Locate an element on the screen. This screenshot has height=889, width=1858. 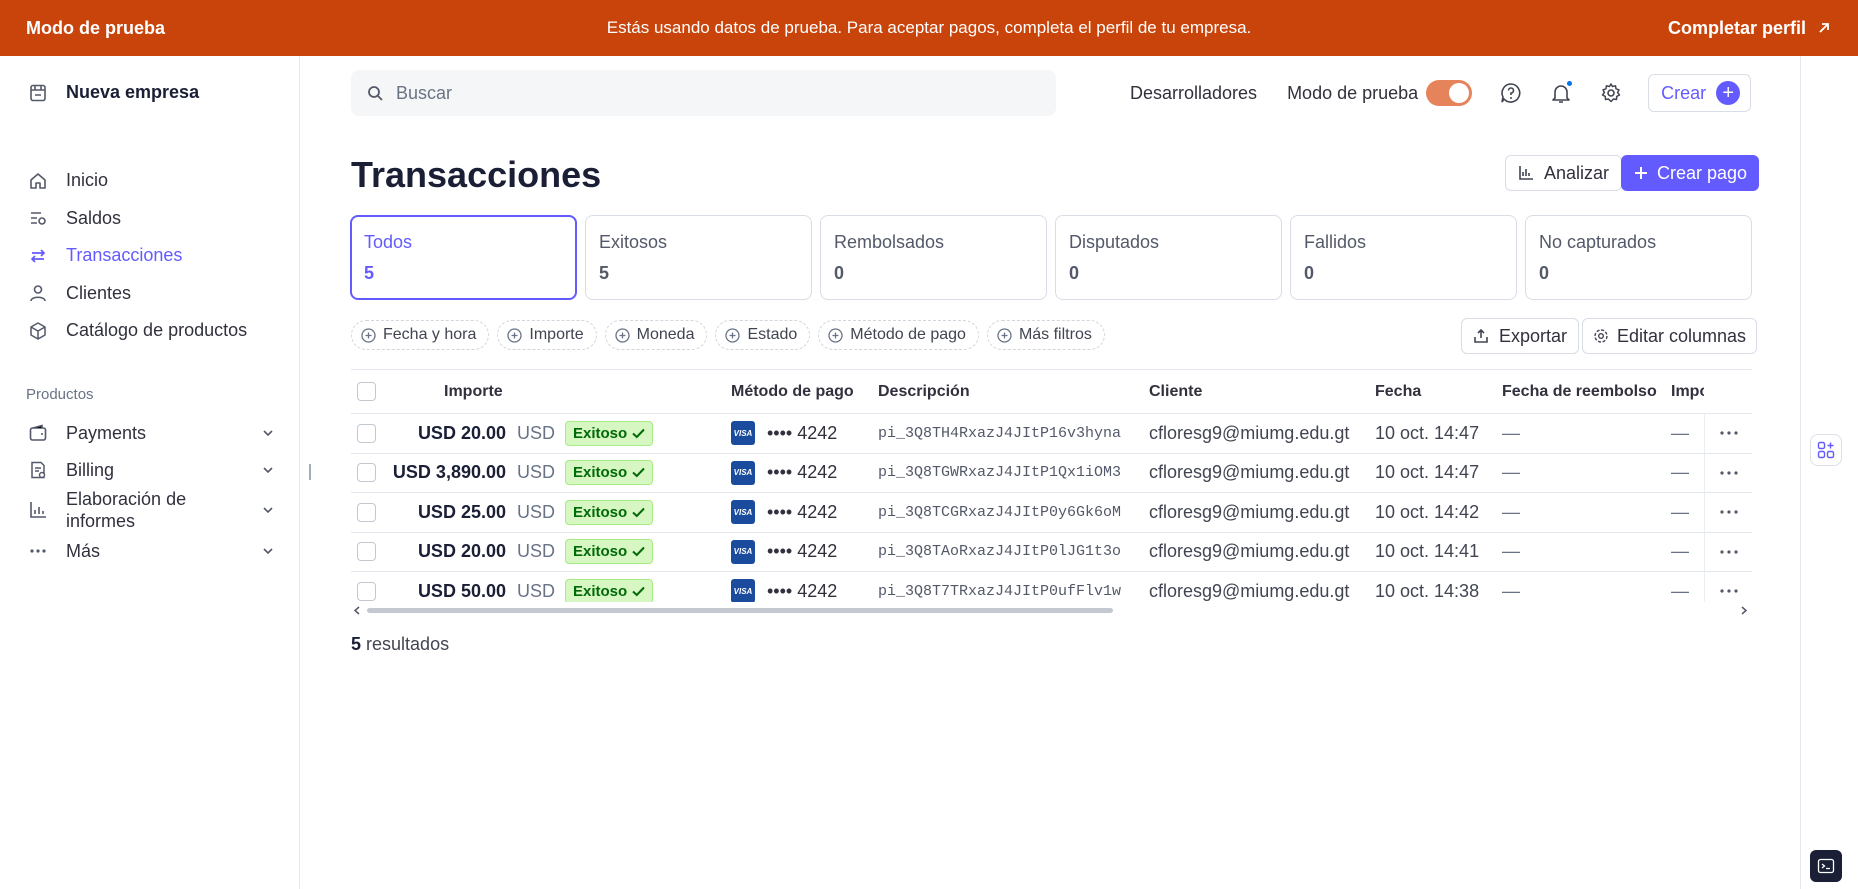
filter-estado: Estado is located at coordinates (763, 335).